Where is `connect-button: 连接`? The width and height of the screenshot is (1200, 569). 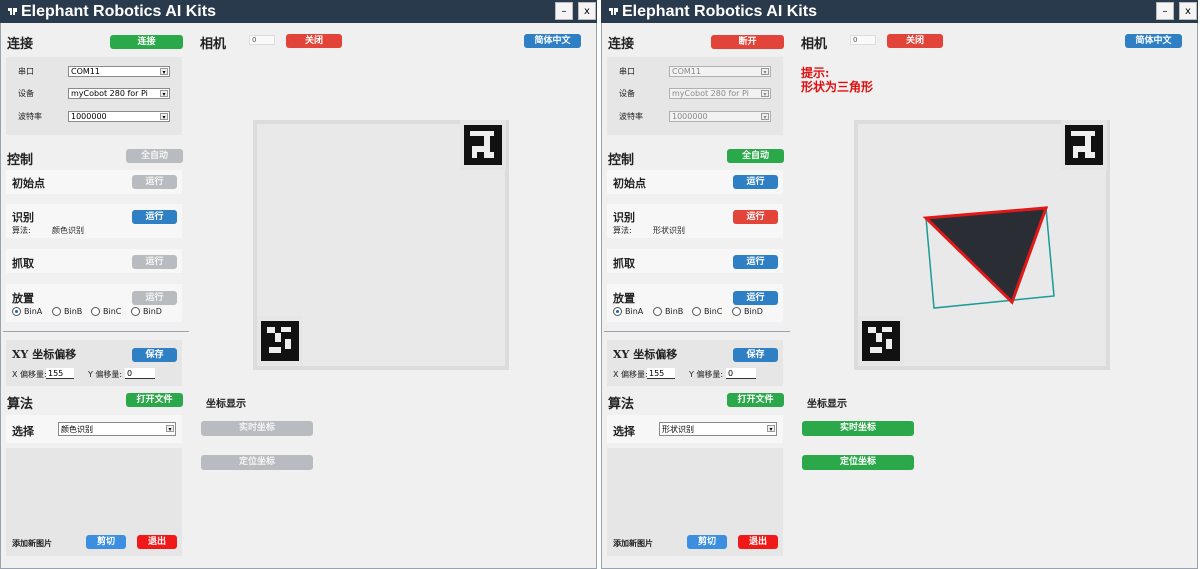 connect-button: 连接 is located at coordinates (146, 42).